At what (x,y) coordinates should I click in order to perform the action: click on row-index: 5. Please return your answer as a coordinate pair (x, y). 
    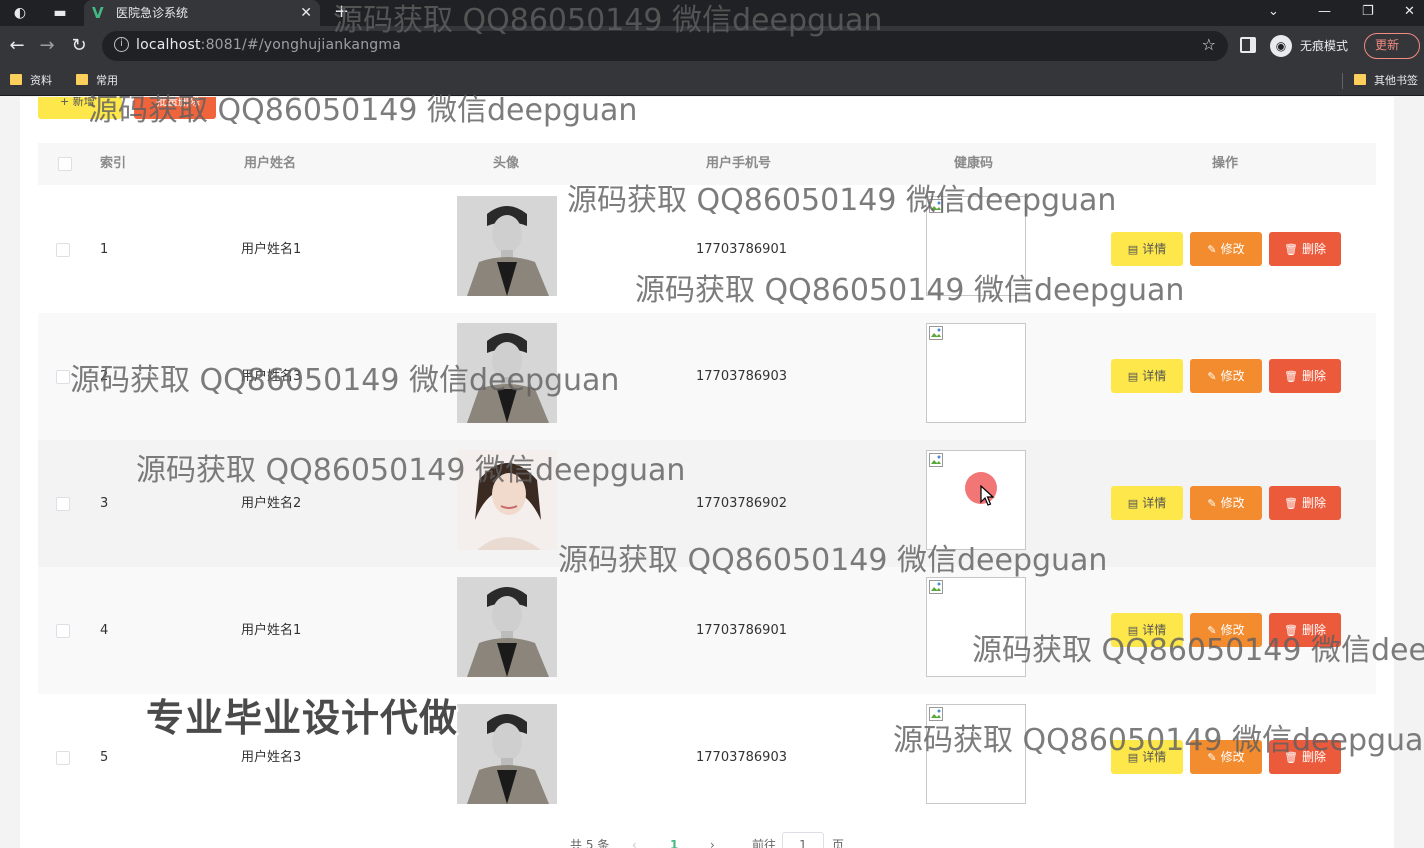
    Looking at the image, I should click on (104, 757).